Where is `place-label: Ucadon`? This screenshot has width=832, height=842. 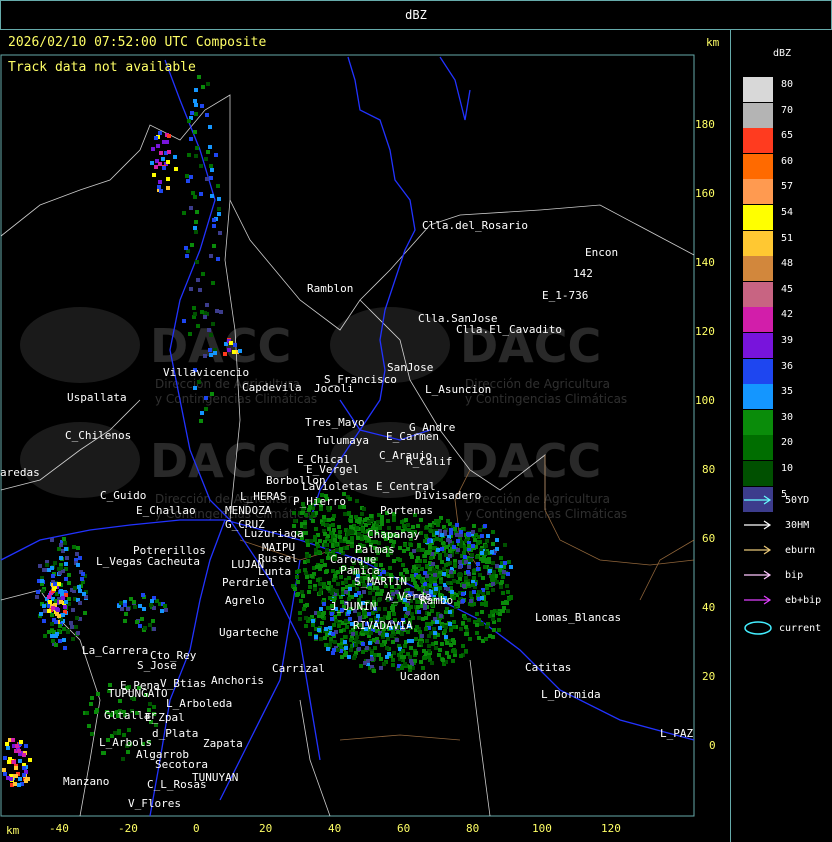 place-label: Ucadon is located at coordinates (420, 676).